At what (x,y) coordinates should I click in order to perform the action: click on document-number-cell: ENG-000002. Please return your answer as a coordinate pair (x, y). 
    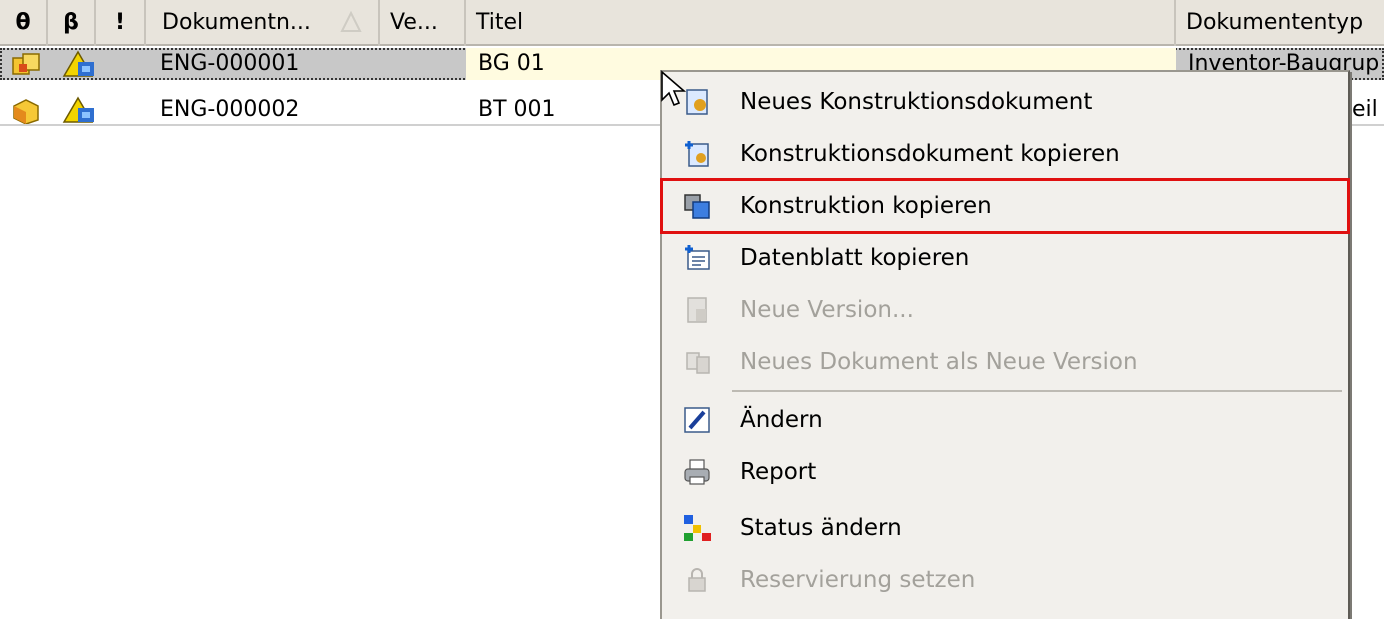
    Looking at the image, I should click on (230, 109).